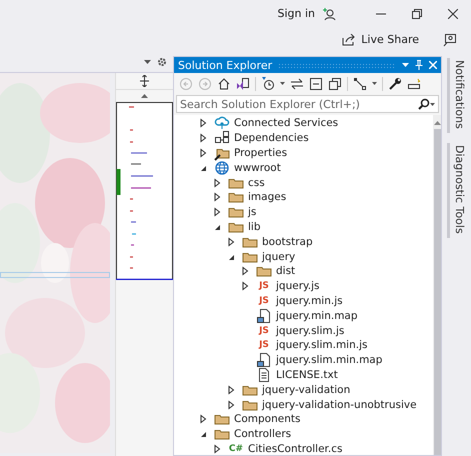 This screenshot has height=456, width=471. Describe the element at coordinates (254, 226) in the screenshot. I see `tree-item: lib` at that location.